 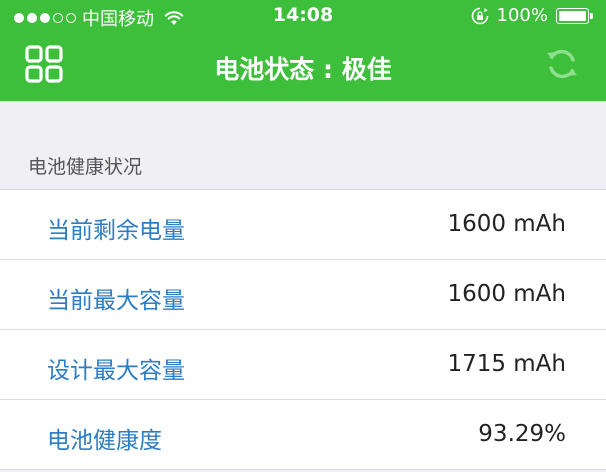 I want to click on list-item-current-max-capacity: 当前最大容量 1600 mAh, so click(x=303, y=295).